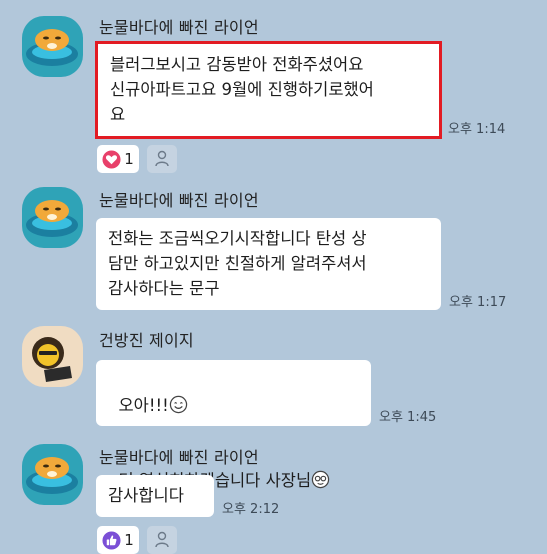 The width and height of the screenshot is (547, 554). I want to click on heart-icon, so click(111, 159).